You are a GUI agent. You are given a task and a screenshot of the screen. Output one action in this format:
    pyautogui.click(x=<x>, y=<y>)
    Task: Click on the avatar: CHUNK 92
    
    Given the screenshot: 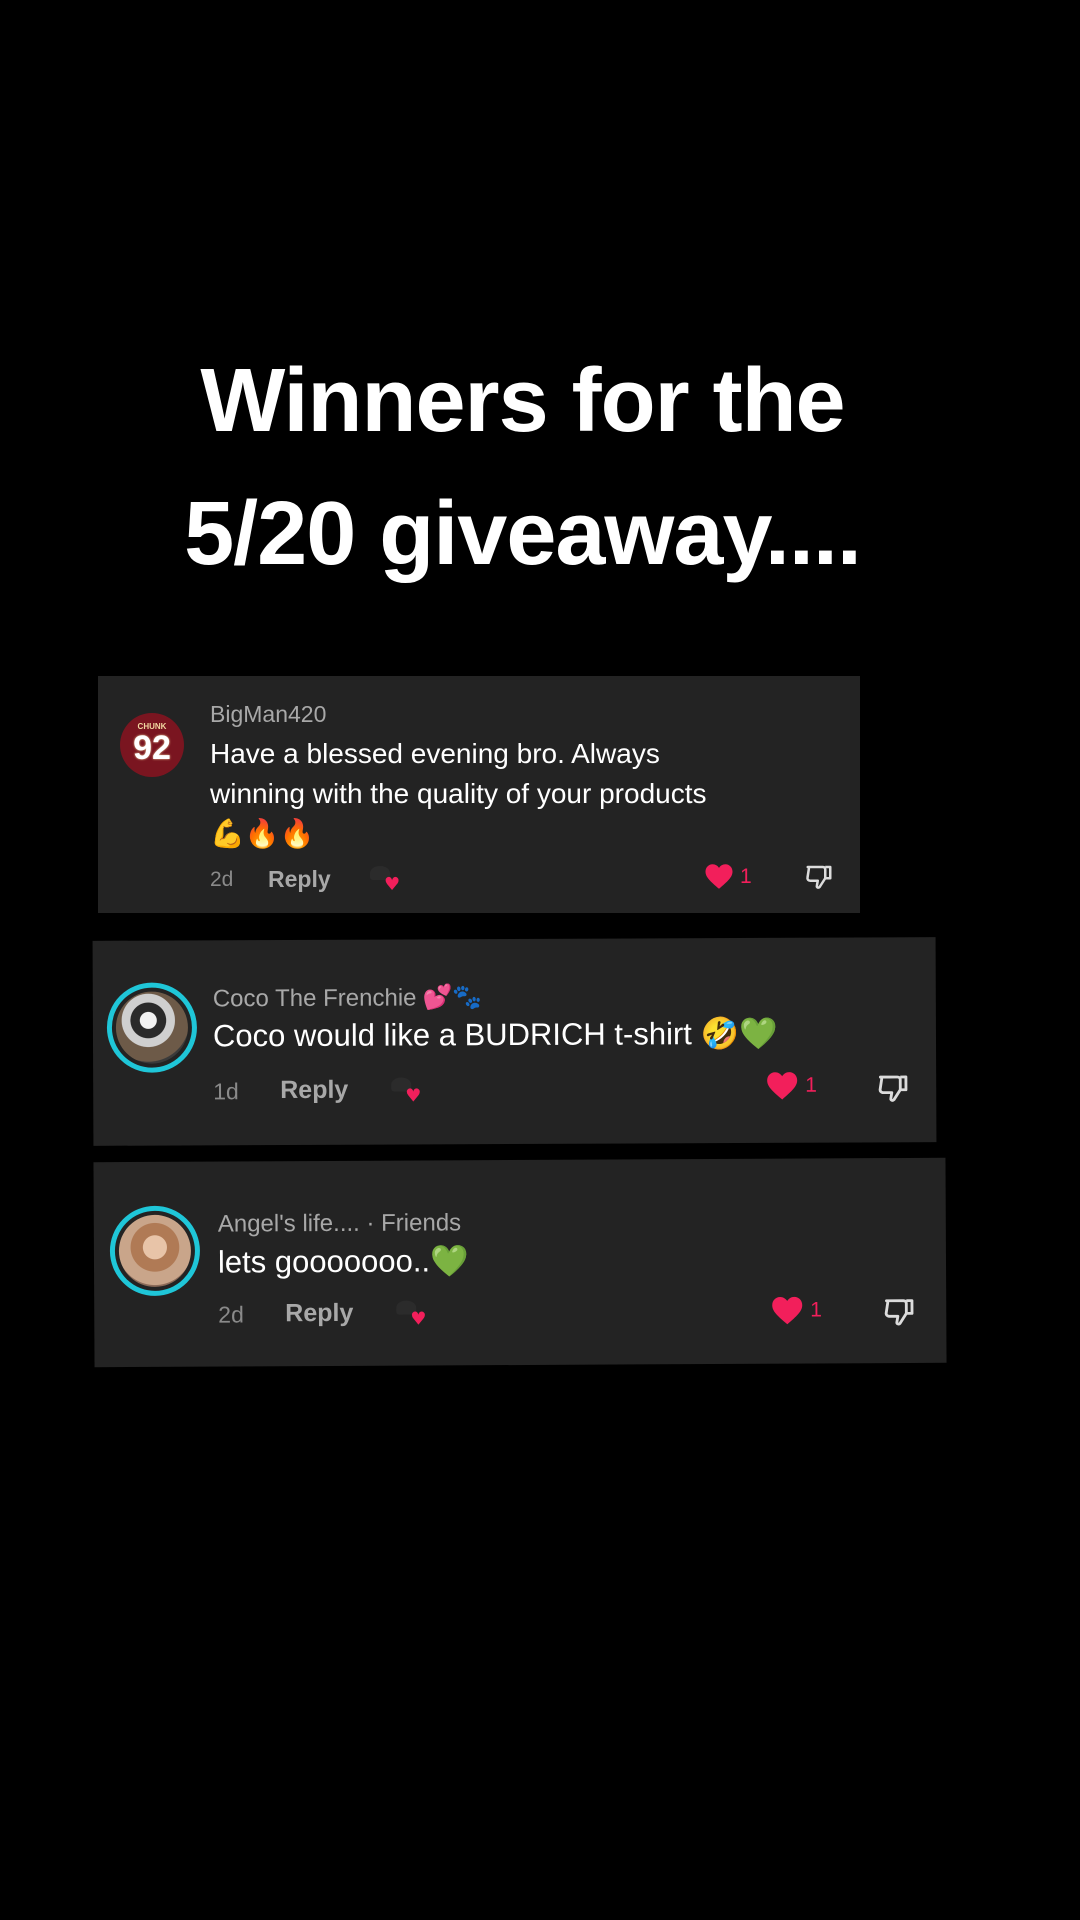 What is the action you would take?
    pyautogui.click(x=152, y=745)
    